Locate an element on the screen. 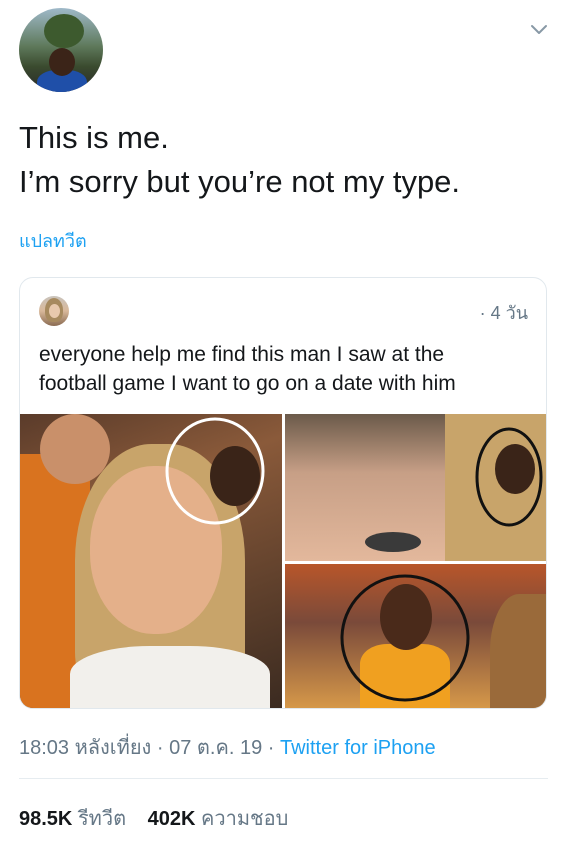 The image size is (567, 846). avatar-tree is located at coordinates (64, 31).